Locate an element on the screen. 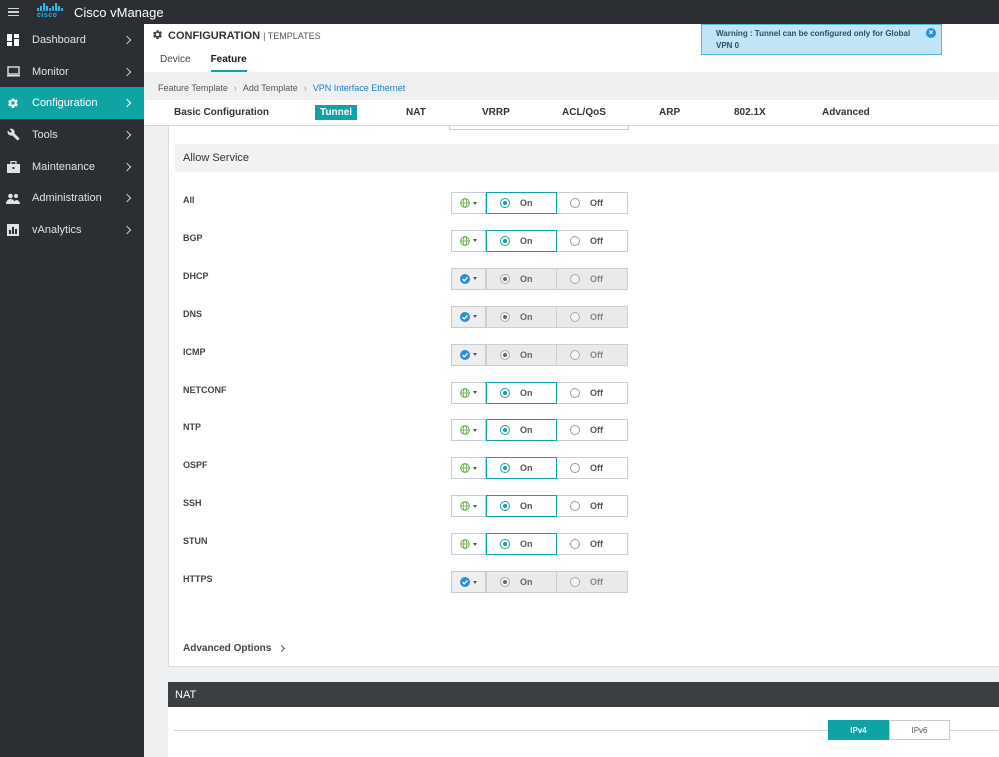 The height and width of the screenshot is (757, 999). menu-icon is located at coordinates (13, 12).